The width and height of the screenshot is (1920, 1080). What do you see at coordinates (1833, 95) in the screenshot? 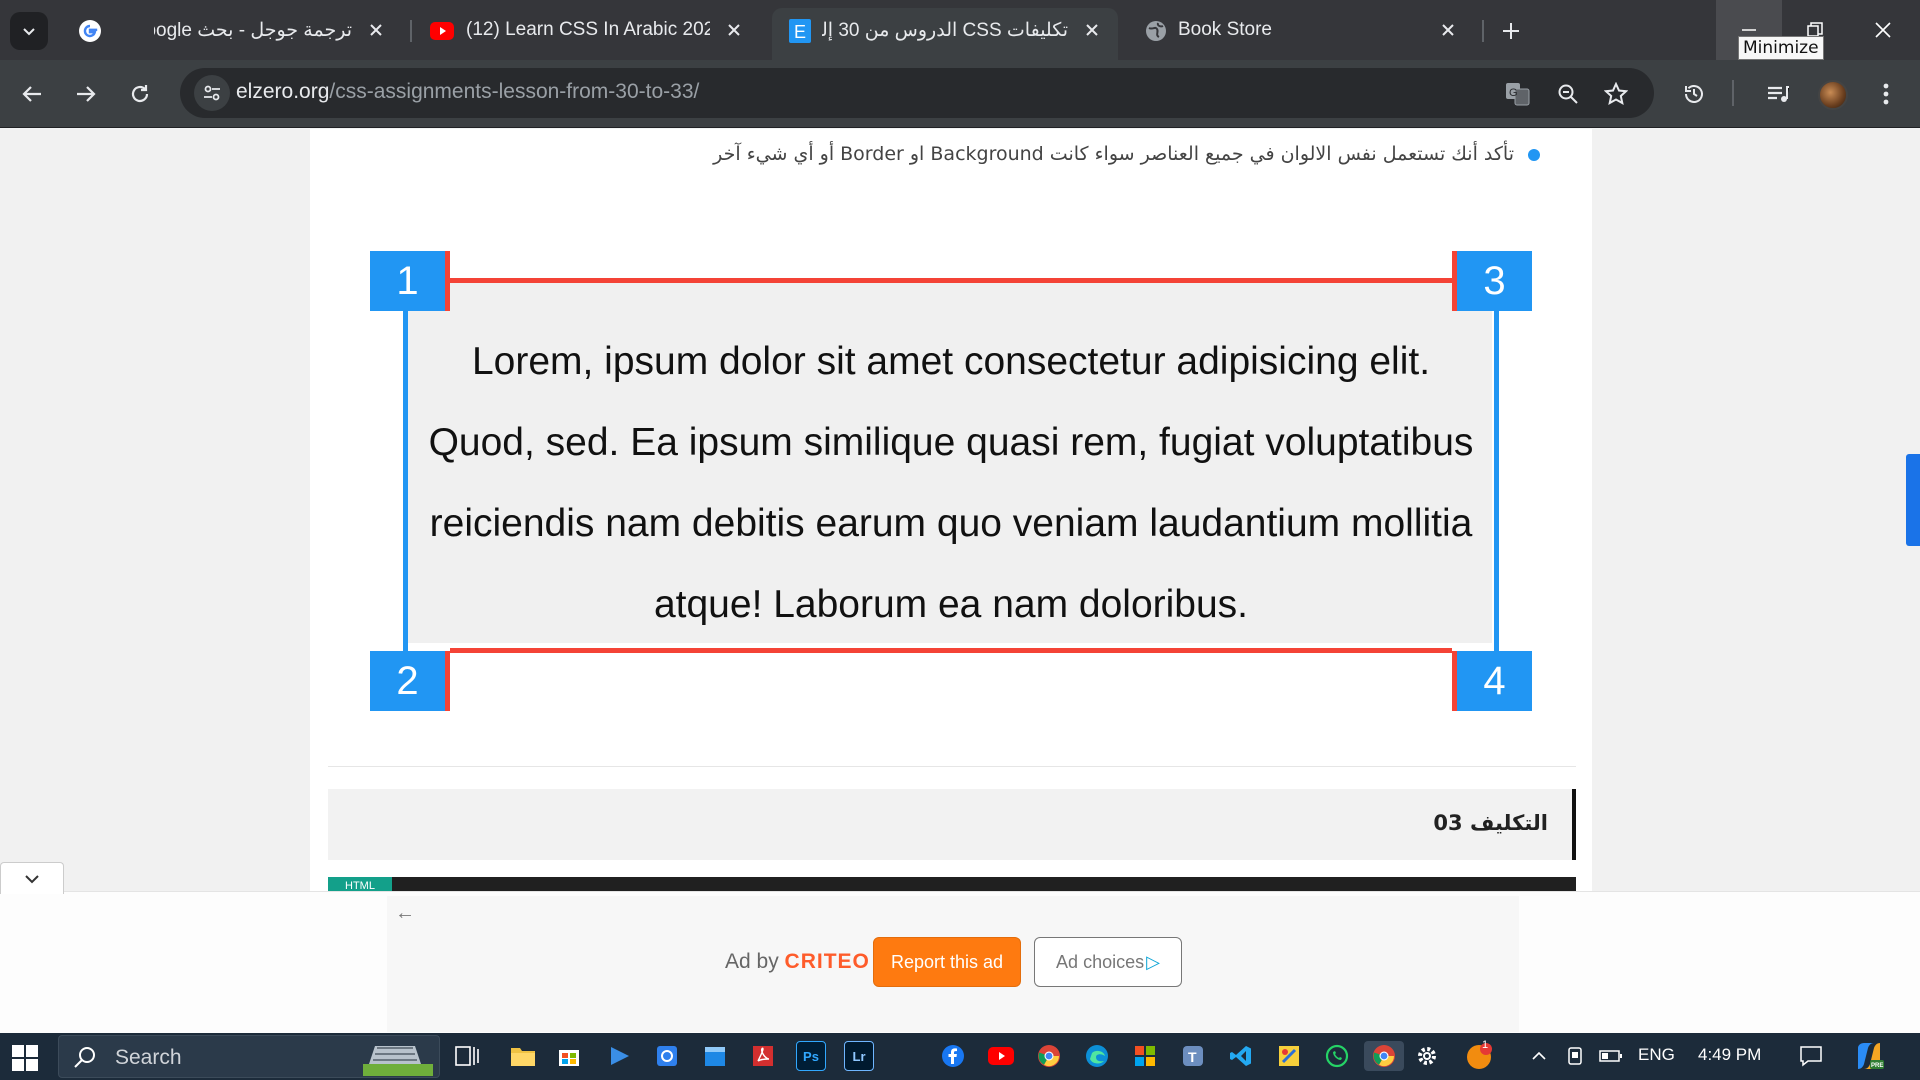
I see `profile-avatar` at bounding box center [1833, 95].